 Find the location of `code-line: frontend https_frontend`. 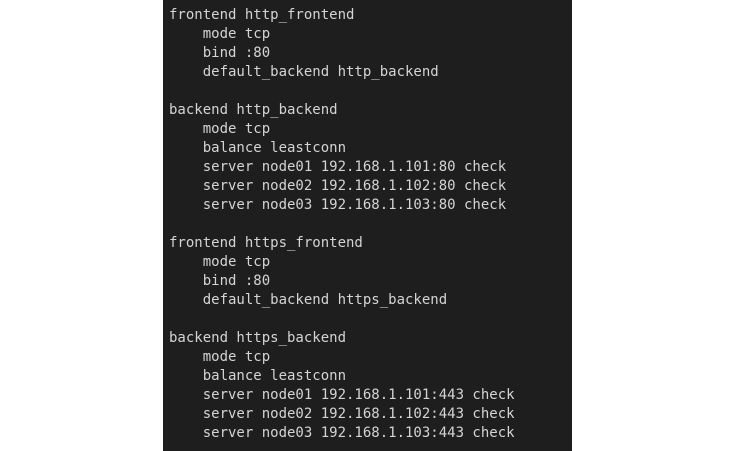

code-line: frontend https_frontend is located at coordinates (266, 243).